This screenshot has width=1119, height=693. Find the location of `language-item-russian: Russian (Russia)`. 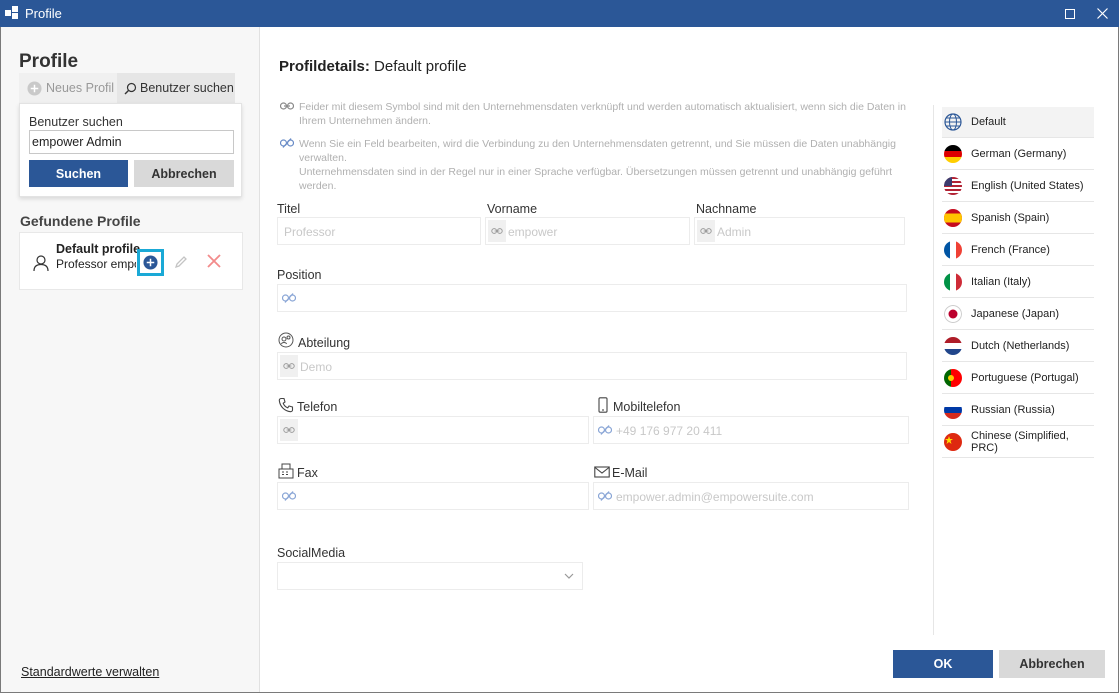

language-item-russian: Russian (Russia) is located at coordinates (1018, 410).